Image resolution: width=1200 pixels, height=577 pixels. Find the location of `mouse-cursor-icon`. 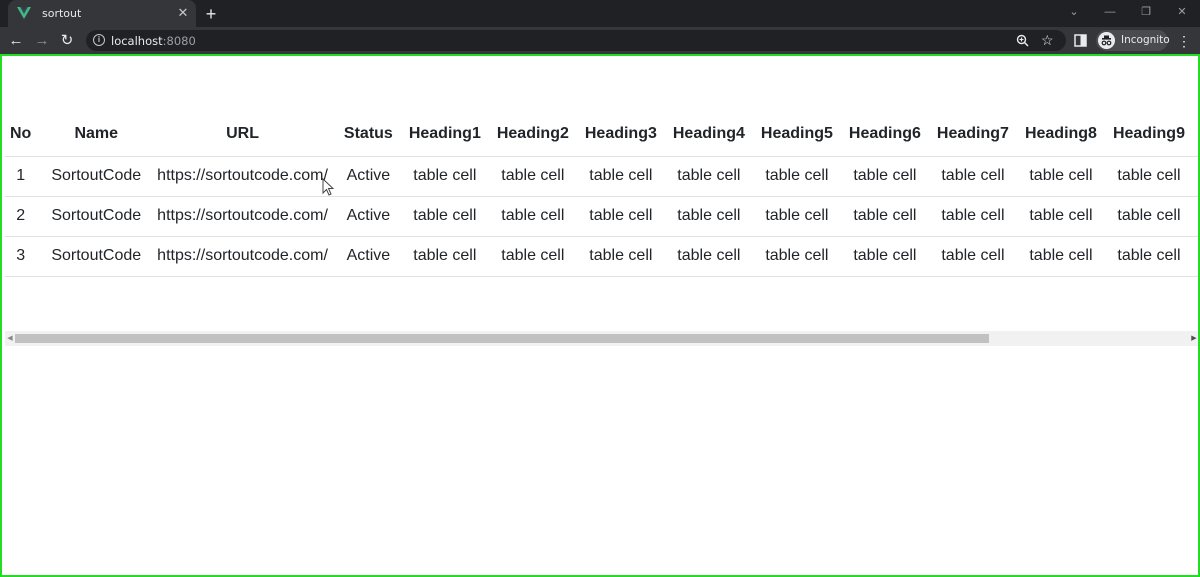

mouse-cursor-icon is located at coordinates (328, 187).